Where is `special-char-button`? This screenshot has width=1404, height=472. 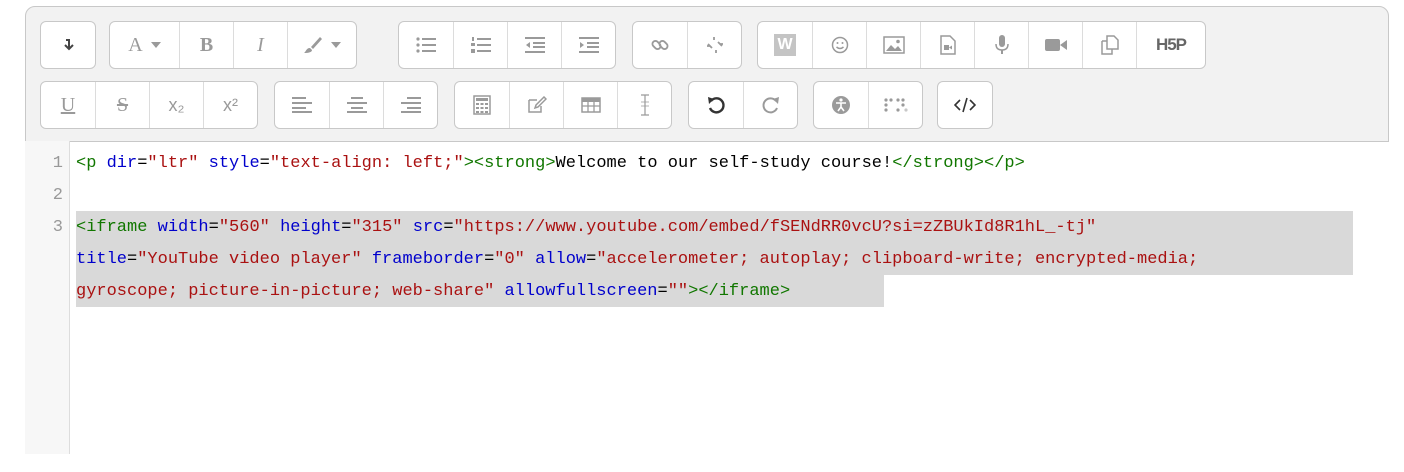
special-char-button is located at coordinates (536, 105).